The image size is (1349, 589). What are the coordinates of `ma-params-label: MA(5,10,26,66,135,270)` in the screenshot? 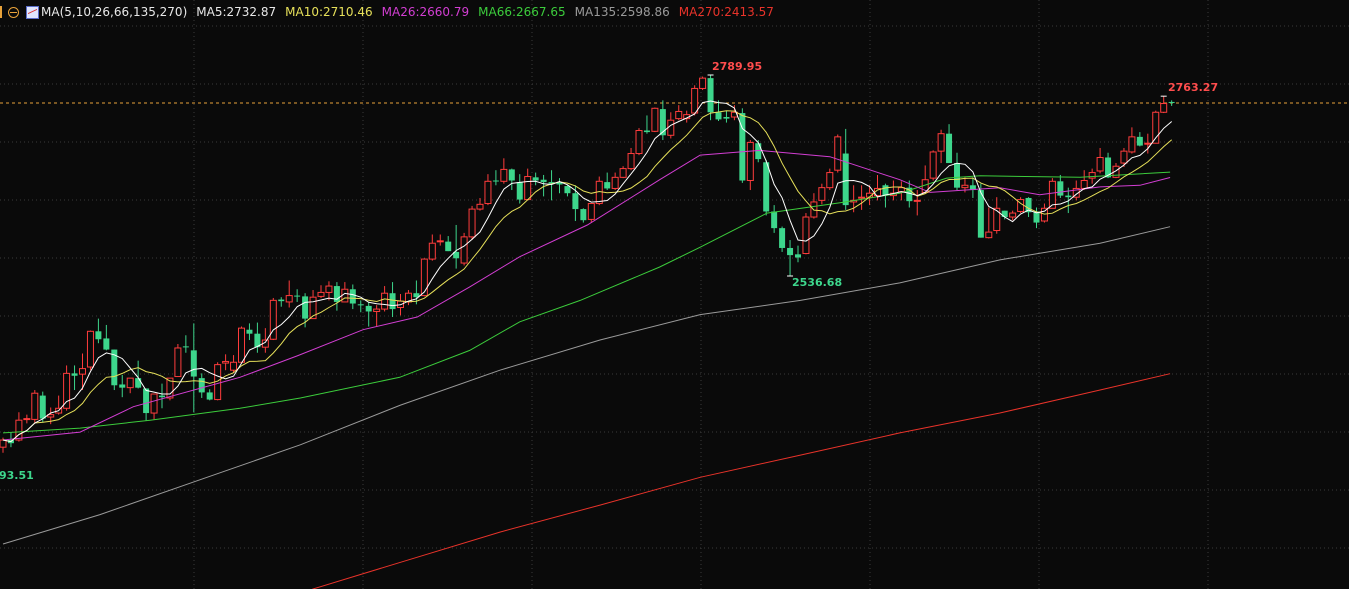 It's located at (114, 12).